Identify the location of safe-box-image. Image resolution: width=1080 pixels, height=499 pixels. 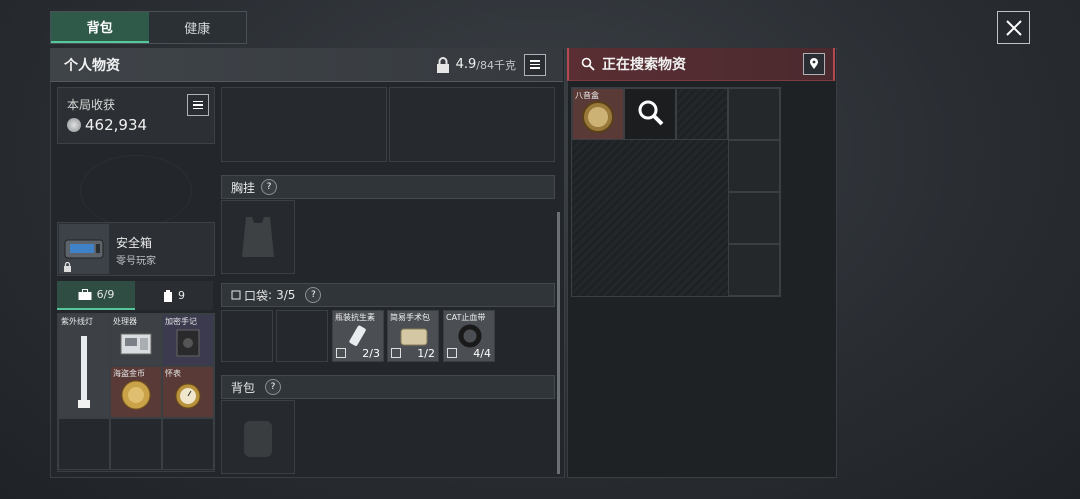
(84, 249).